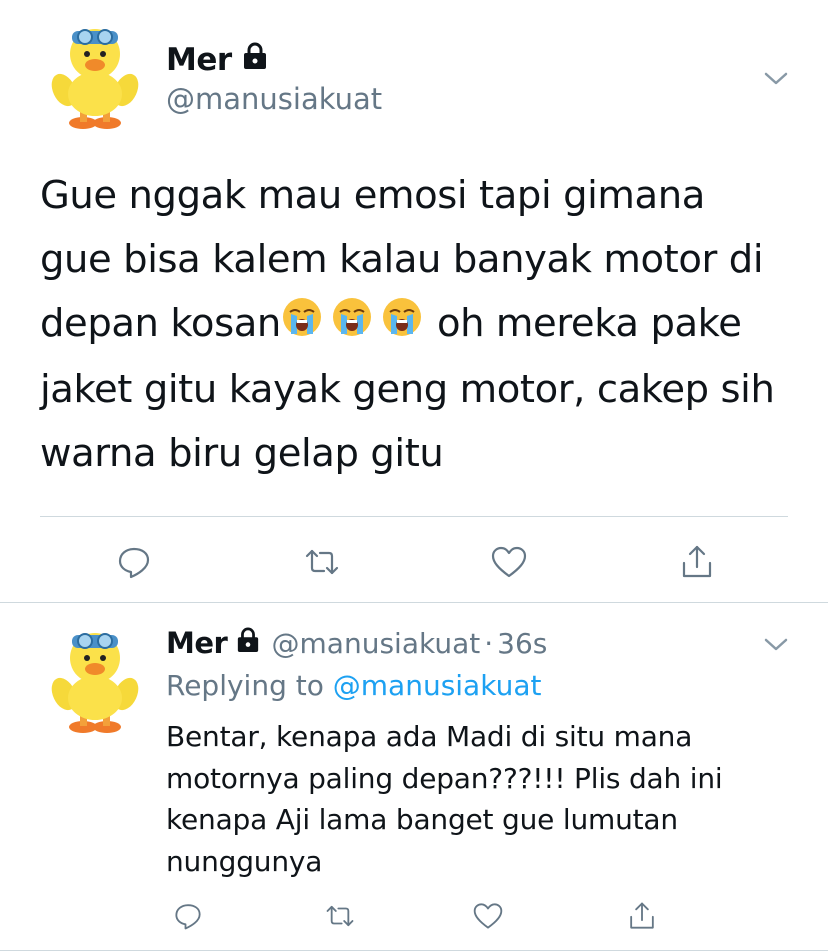 This screenshot has height=952, width=828. What do you see at coordinates (160, 323) in the screenshot?
I see `tweet-text-segment: depan kosan` at bounding box center [160, 323].